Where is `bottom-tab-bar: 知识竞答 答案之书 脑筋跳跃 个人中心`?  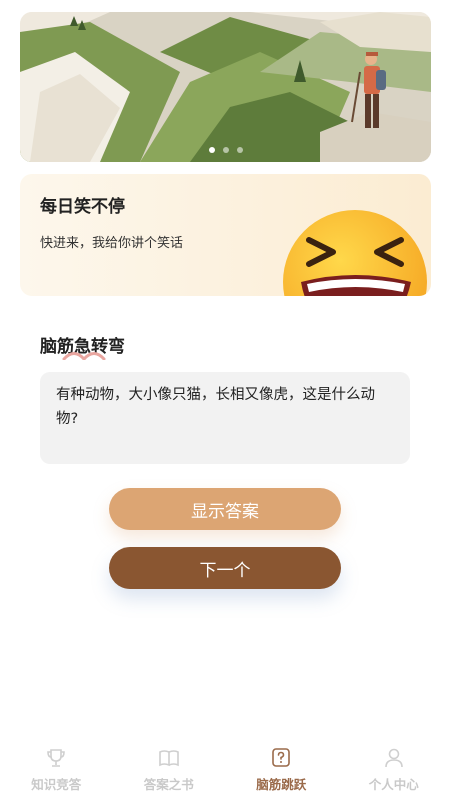
bottom-tab-bar: 知识竞答 答案之书 脑筋跳跃 个人中心 is located at coordinates (225, 771).